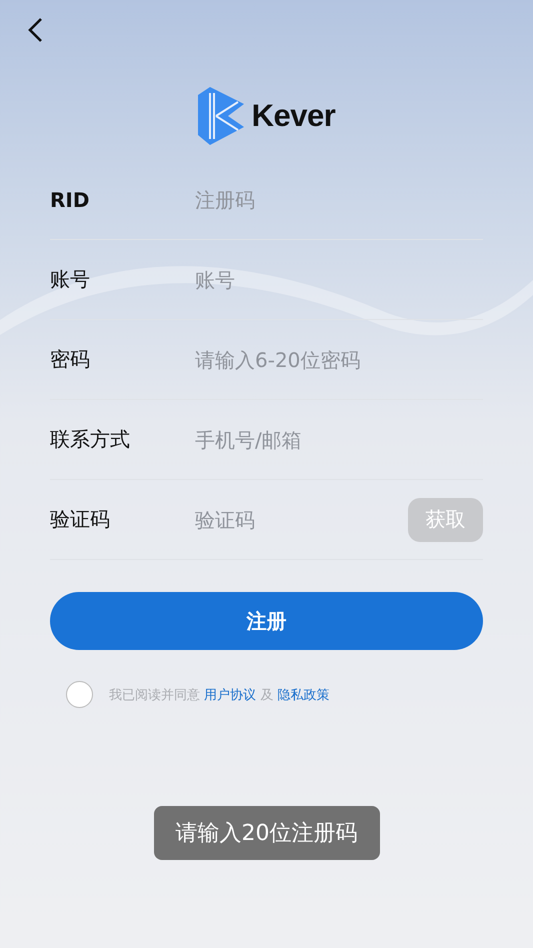  I want to click on agreement-text: 我已阅读并同意 用户协议 及 隐私政策, so click(219, 695).